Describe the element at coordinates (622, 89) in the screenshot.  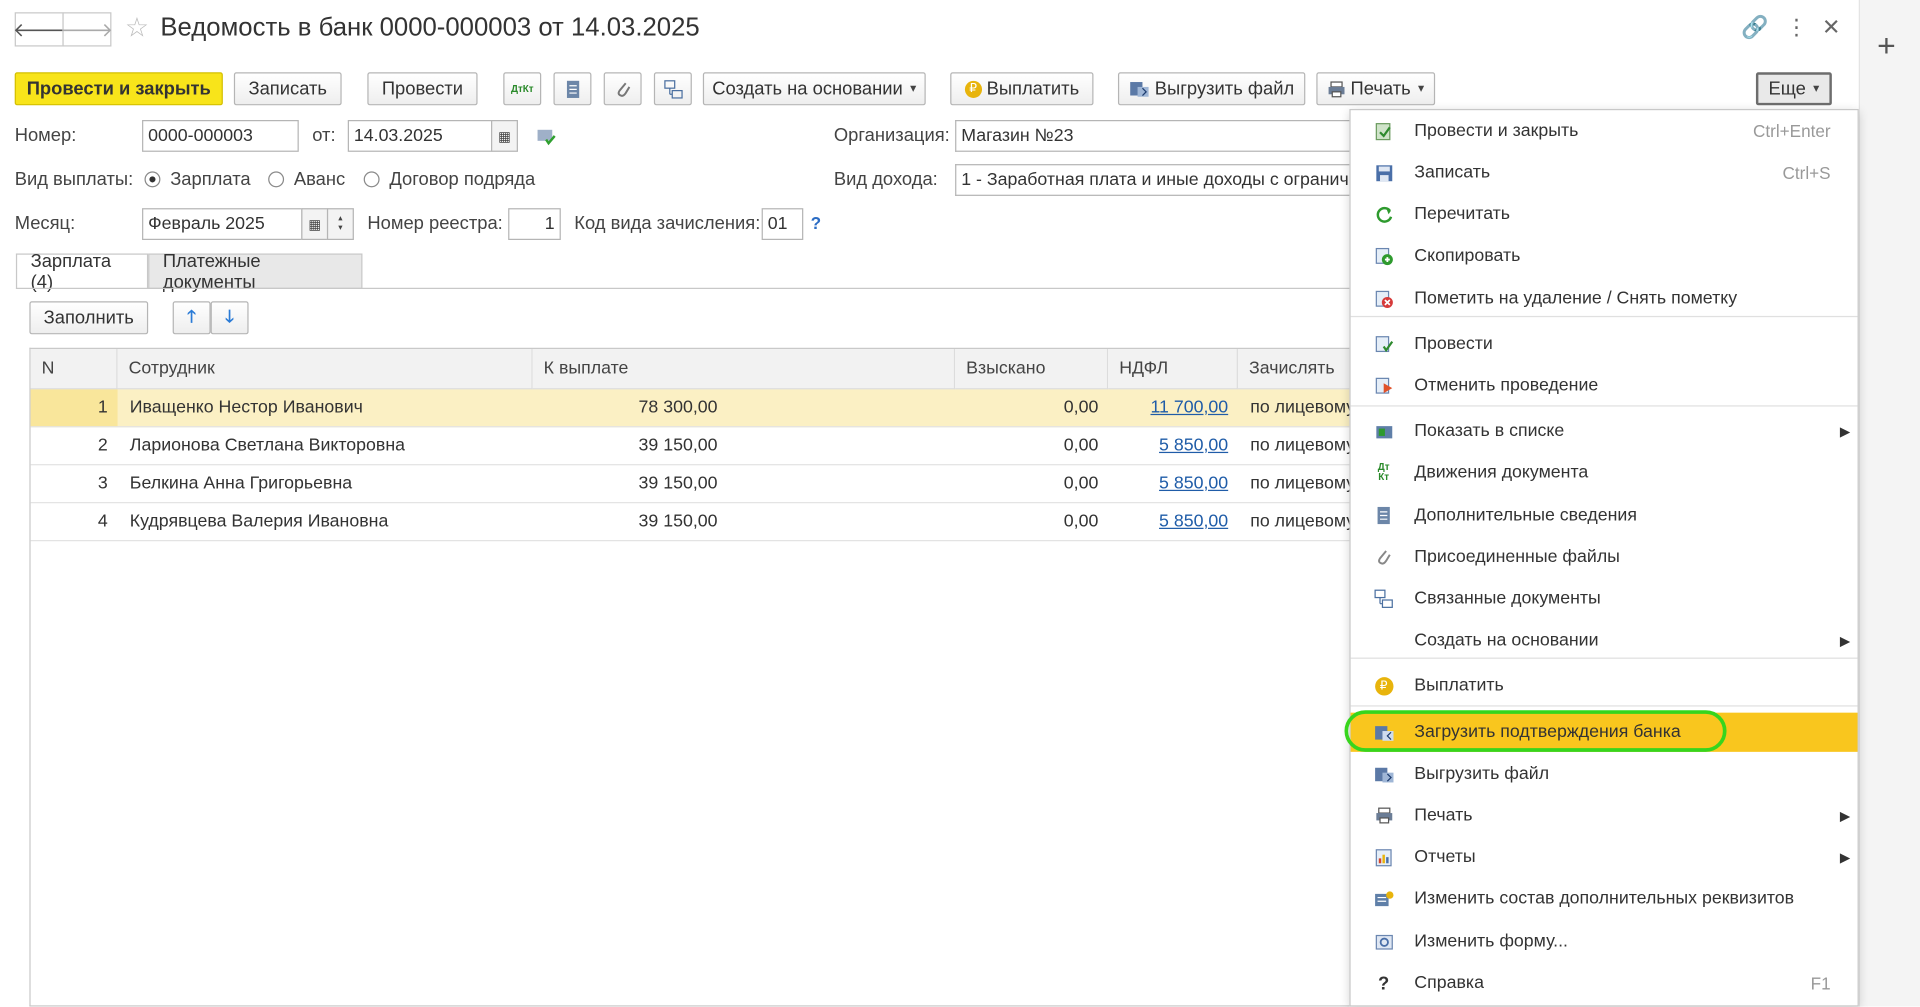
I see `attach-button` at that location.